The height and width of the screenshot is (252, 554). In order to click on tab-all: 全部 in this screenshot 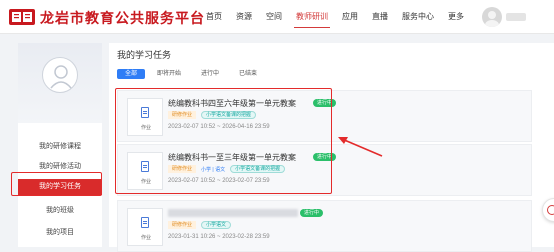, I will do `click(131, 74)`.